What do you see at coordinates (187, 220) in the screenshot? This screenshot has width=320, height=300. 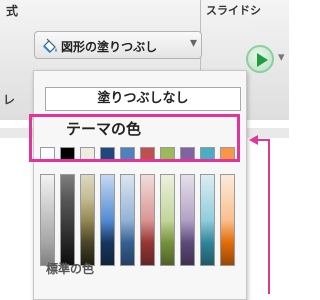 I see `shade-column-purple` at bounding box center [187, 220].